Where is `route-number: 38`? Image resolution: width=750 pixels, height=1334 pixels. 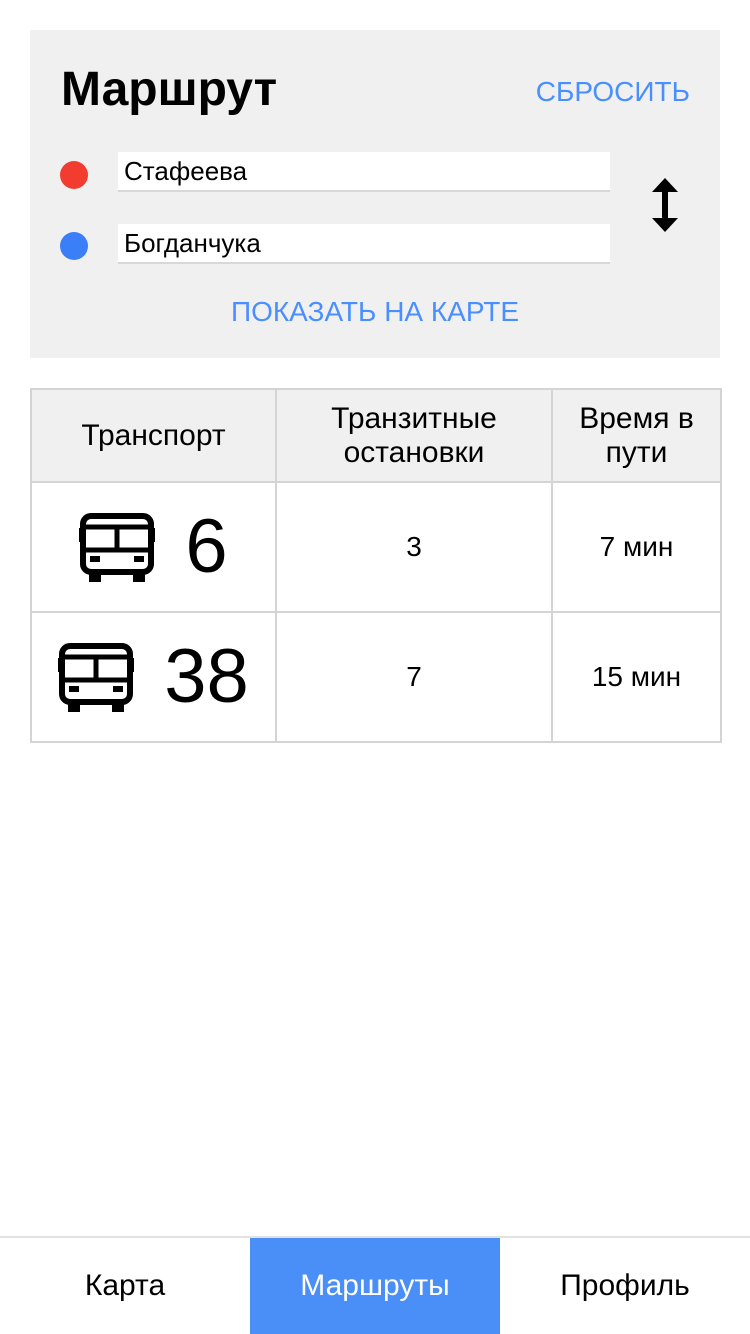 route-number: 38 is located at coordinates (206, 676).